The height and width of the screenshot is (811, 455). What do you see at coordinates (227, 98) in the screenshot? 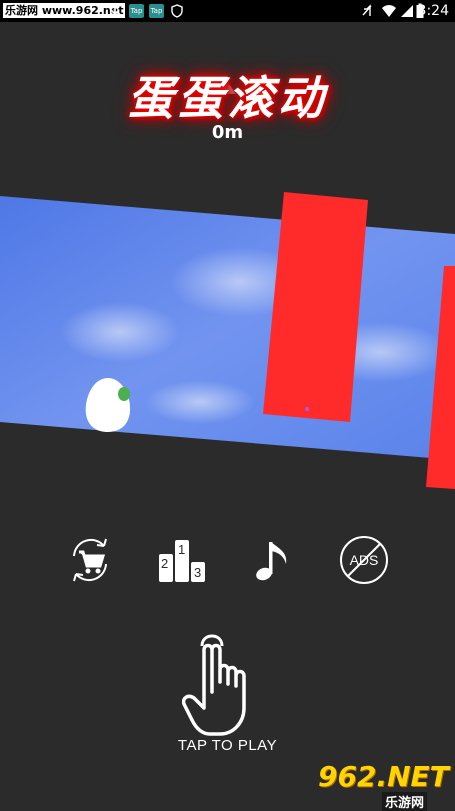
I see `game-title: 蛋蛋滚动` at bounding box center [227, 98].